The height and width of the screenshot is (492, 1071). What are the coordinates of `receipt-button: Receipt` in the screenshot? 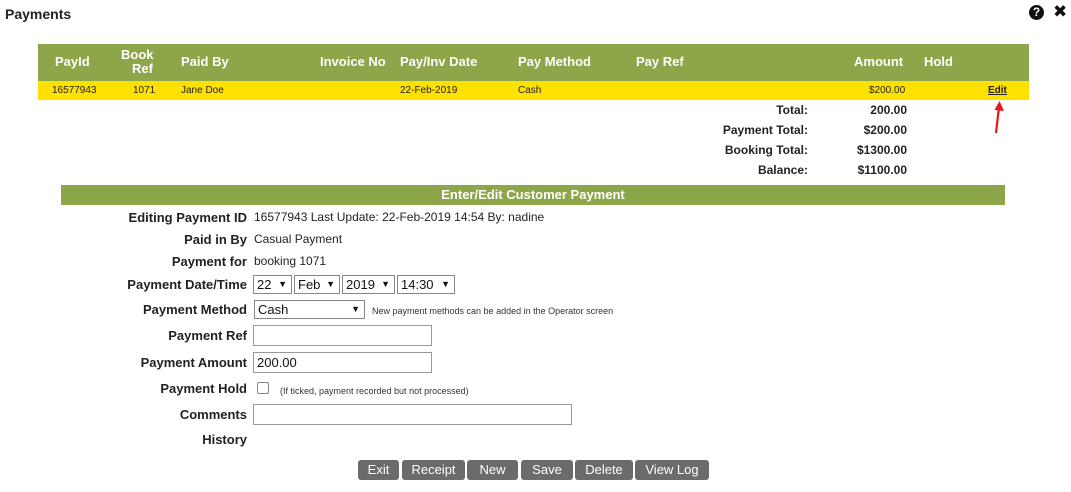 It's located at (433, 470).